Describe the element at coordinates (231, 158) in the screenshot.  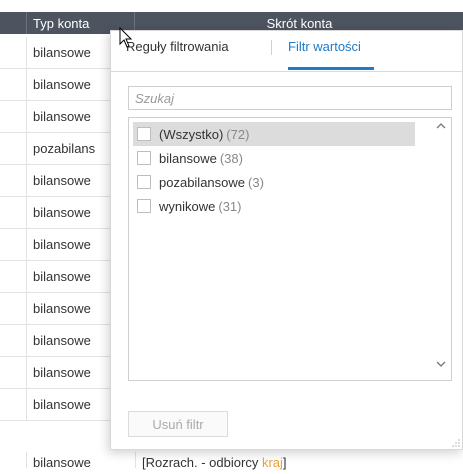
I see `item-count: (38)` at that location.